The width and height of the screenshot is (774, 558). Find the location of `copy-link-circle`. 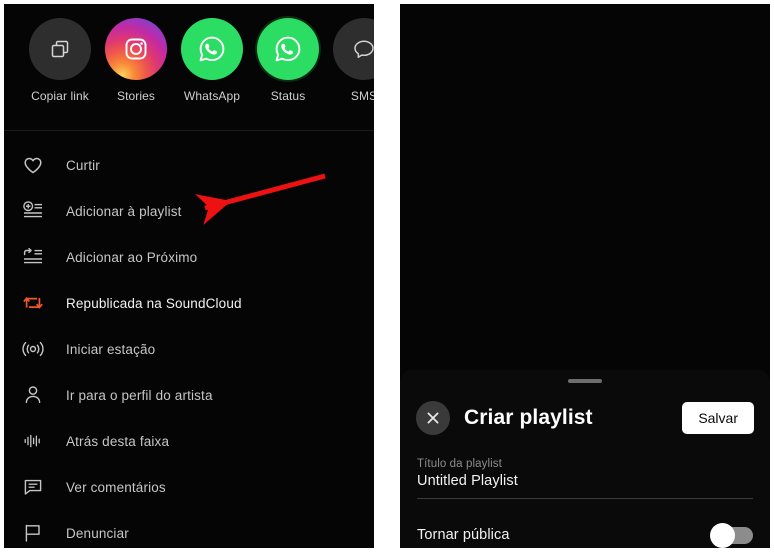

copy-link-circle is located at coordinates (60, 49).